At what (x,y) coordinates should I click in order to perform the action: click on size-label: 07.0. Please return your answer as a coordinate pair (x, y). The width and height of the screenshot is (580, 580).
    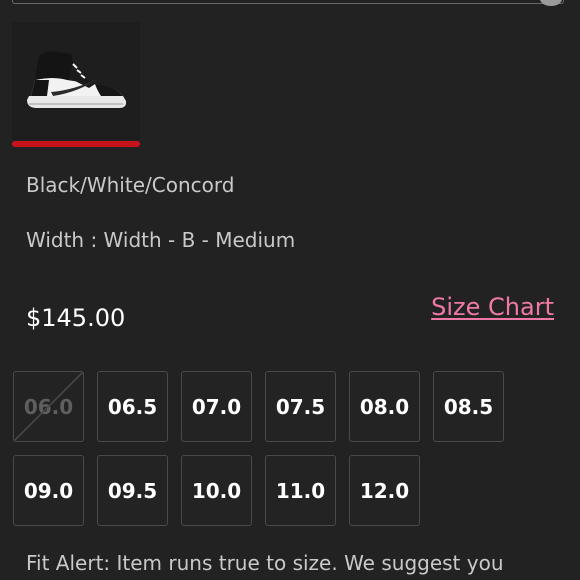
    Looking at the image, I should click on (216, 406).